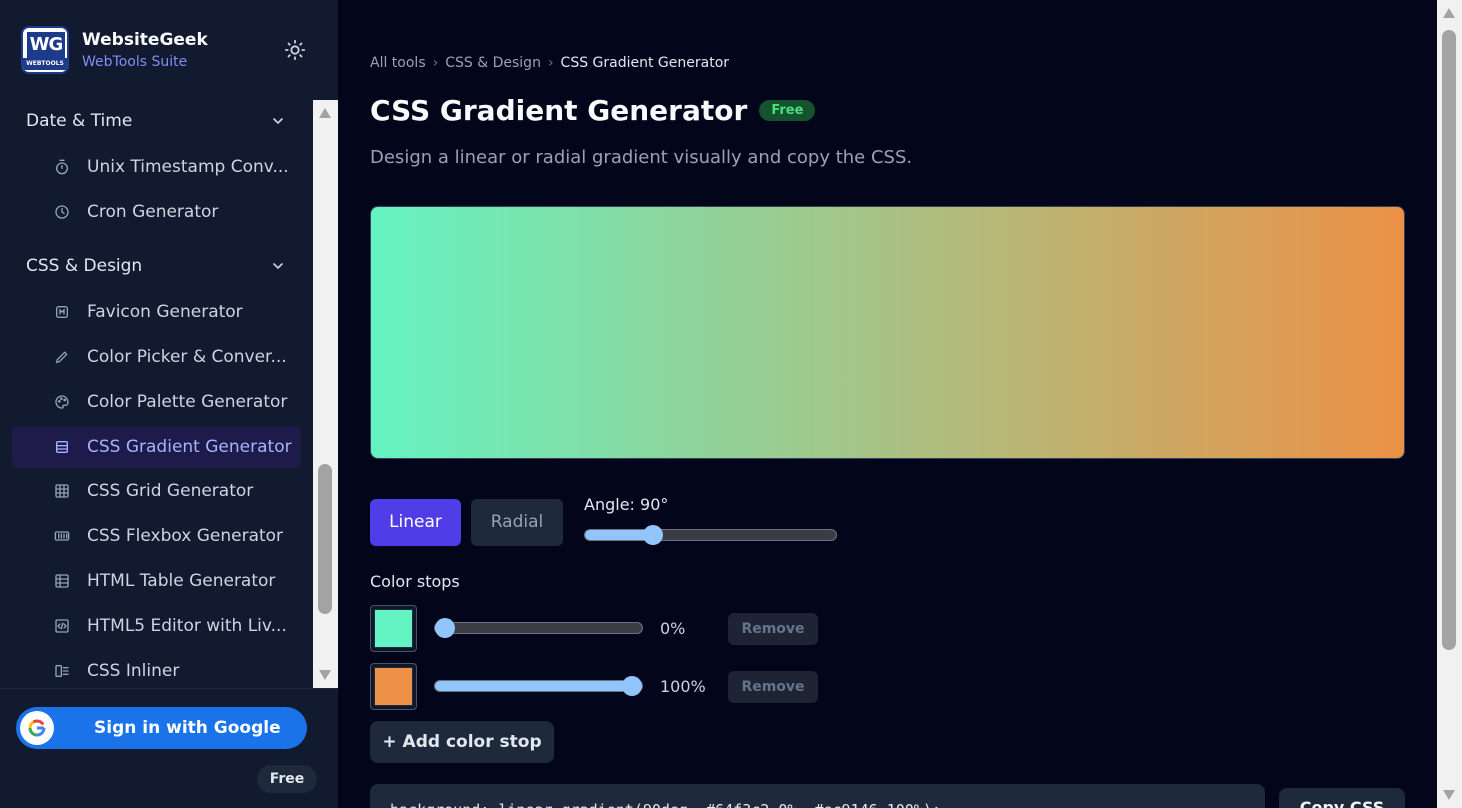 This screenshot has width=1462, height=808. I want to click on sidebar-item-label: Cron Generator, so click(153, 212).